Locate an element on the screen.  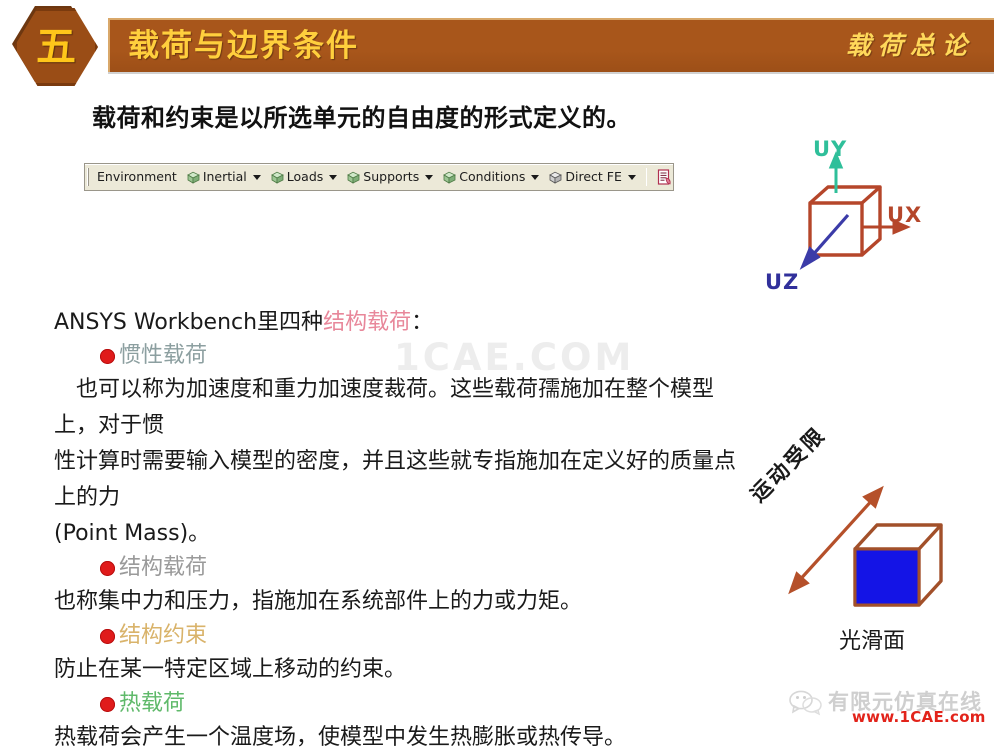
body-intro-suffix: ： is located at coordinates (422, 322).